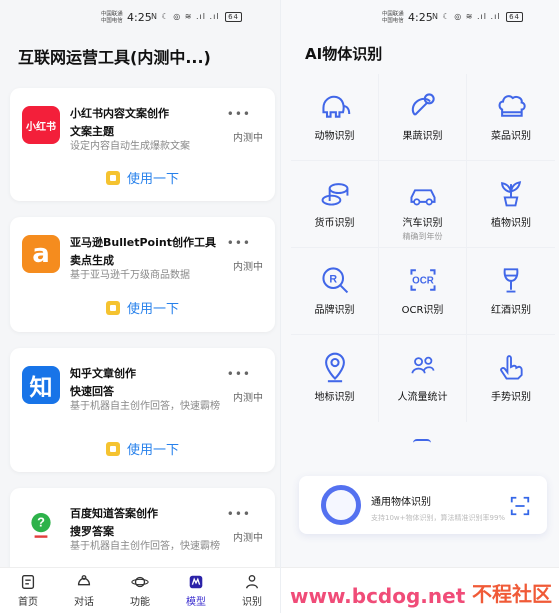 The width and height of the screenshot is (559, 613). What do you see at coordinates (92, 391) in the screenshot?
I see `tool-subtitle: 快速回答` at bounding box center [92, 391].